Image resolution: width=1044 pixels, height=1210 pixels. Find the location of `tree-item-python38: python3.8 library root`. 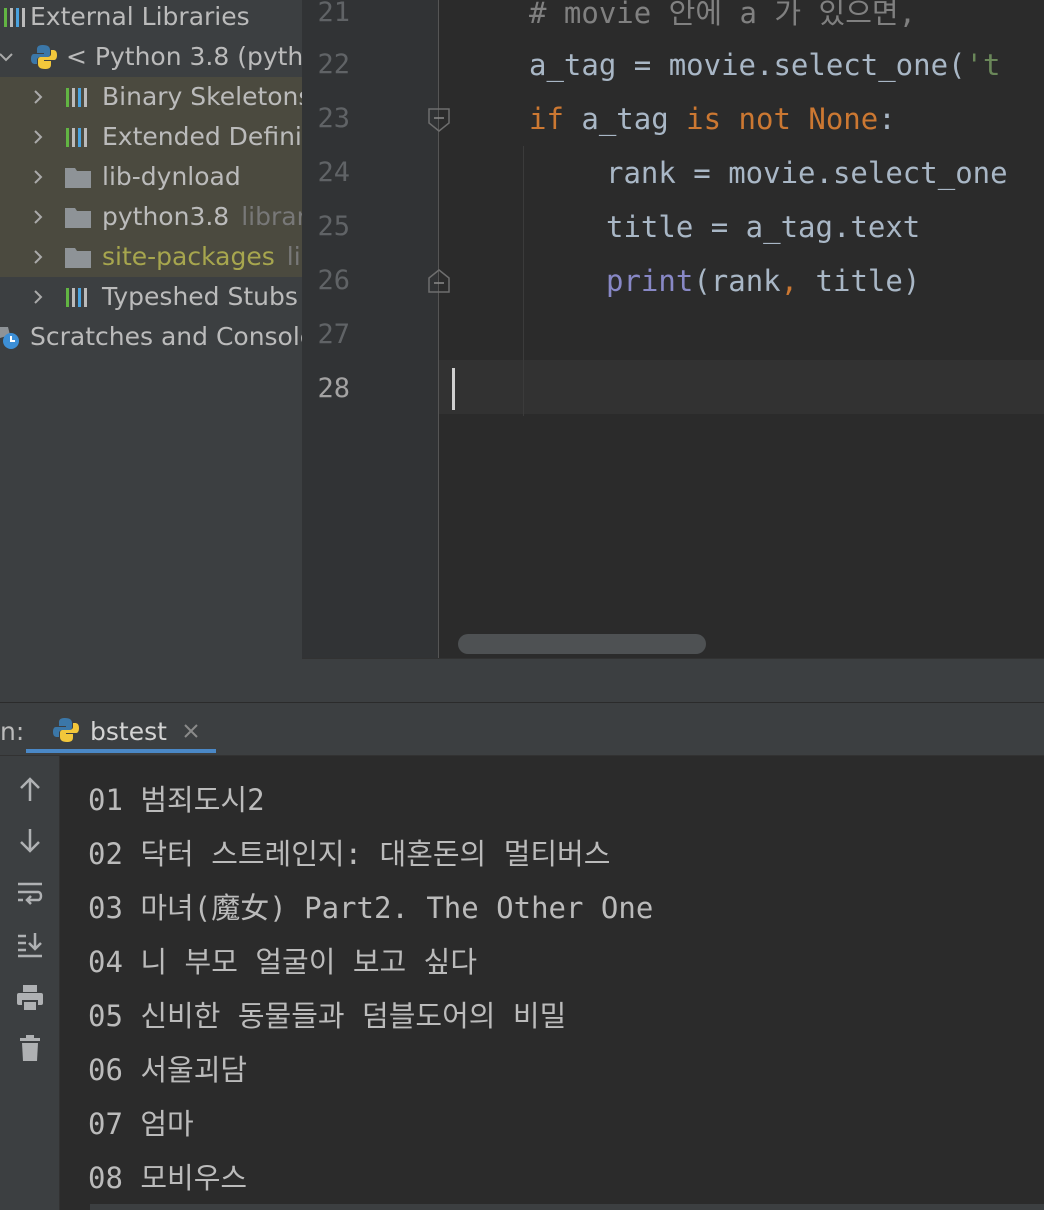

tree-item-python38: python3.8 library root is located at coordinates (151, 217).